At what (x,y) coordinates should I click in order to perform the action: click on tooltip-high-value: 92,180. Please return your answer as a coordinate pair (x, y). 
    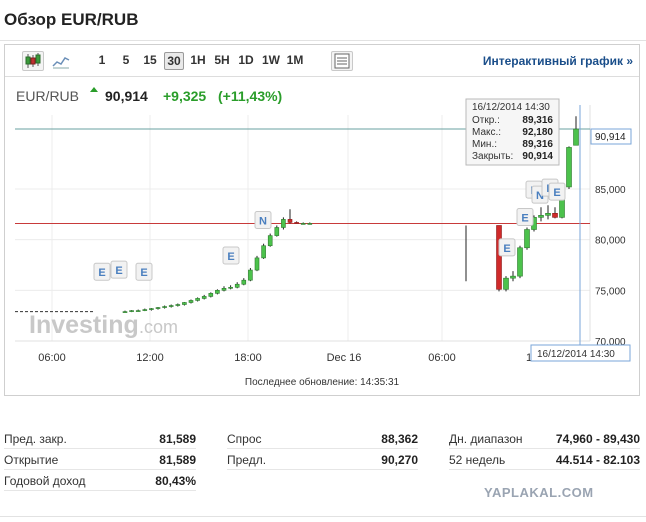
    Looking at the image, I should click on (537, 132).